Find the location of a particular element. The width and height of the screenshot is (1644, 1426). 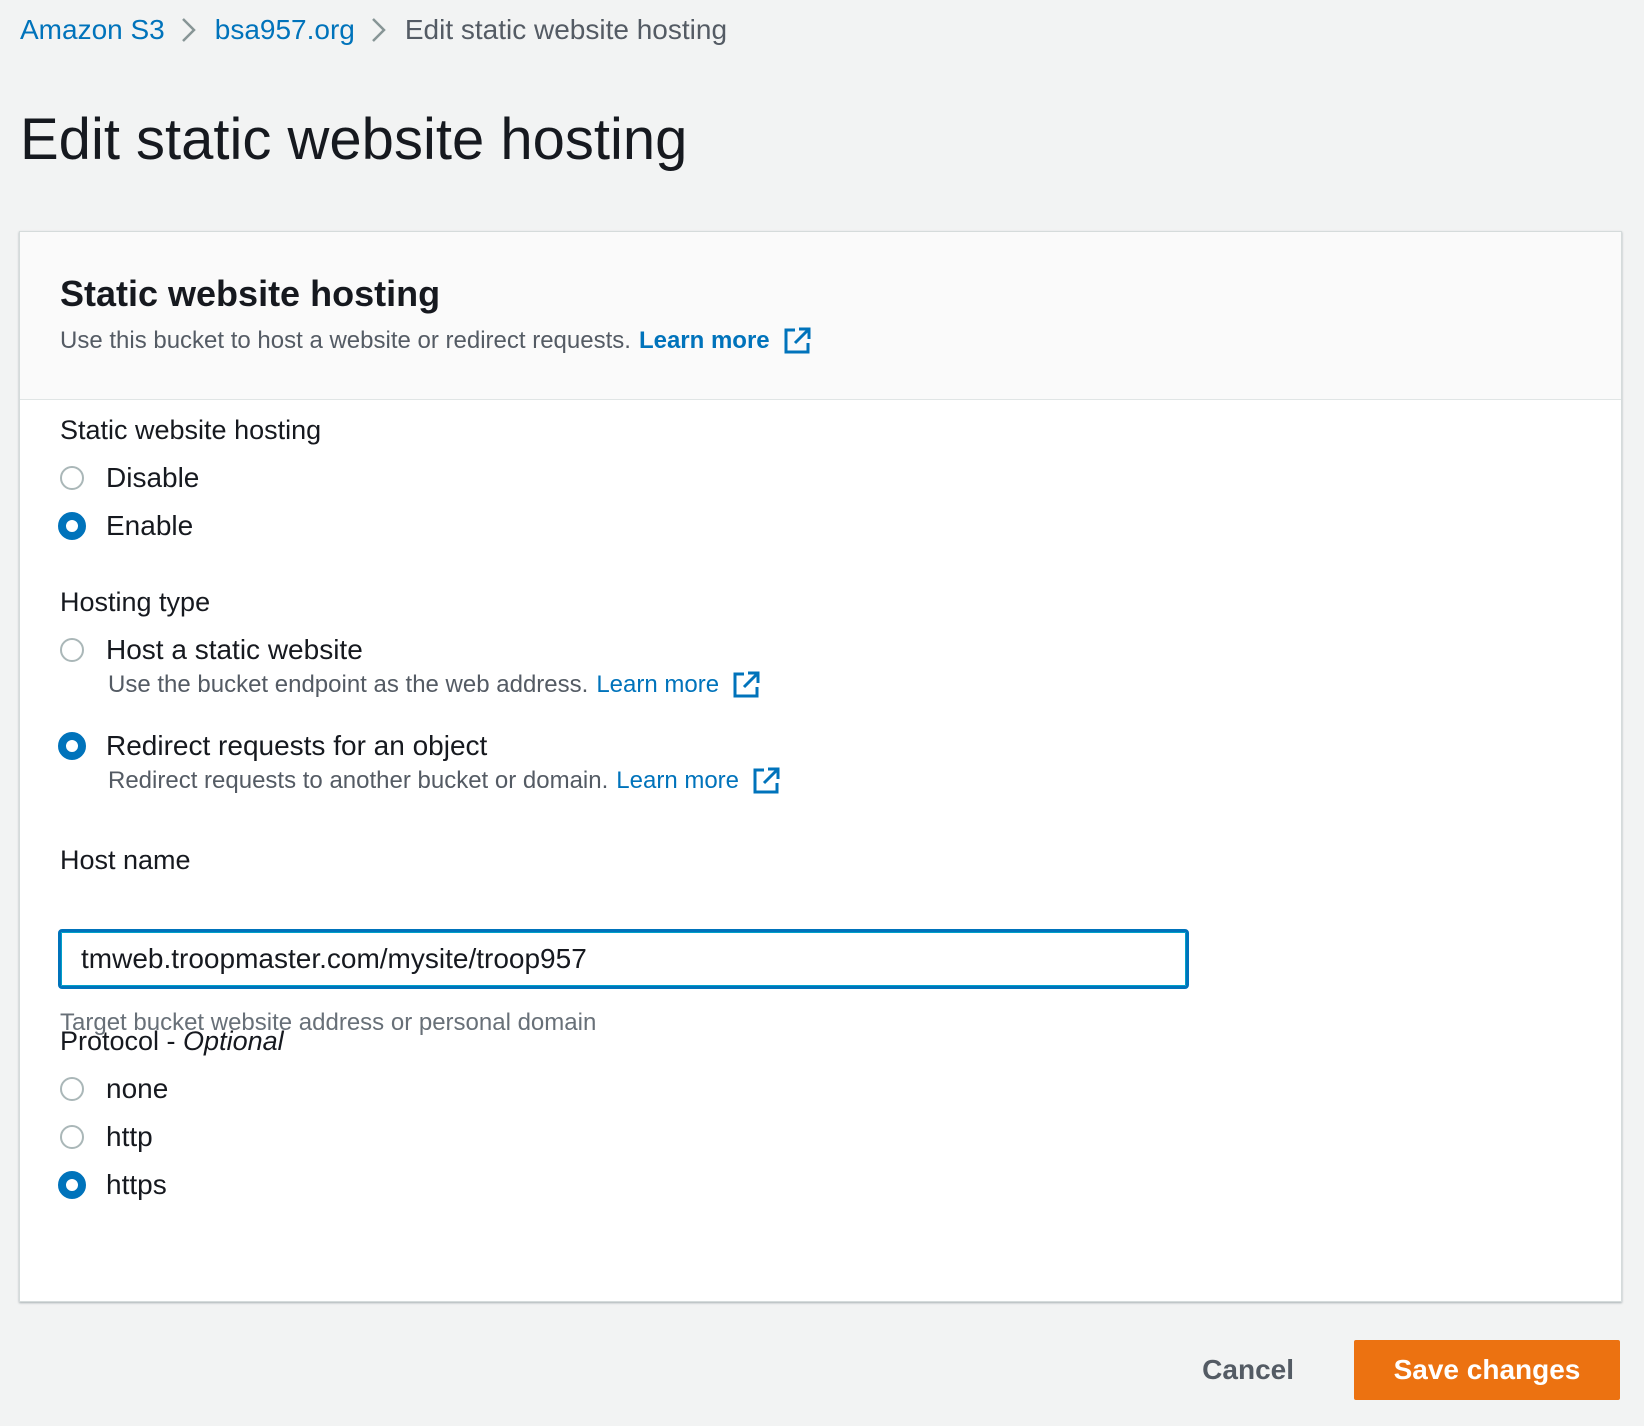

radio-redirect-requests: Redirect requests for an object is located at coordinates (273, 746).